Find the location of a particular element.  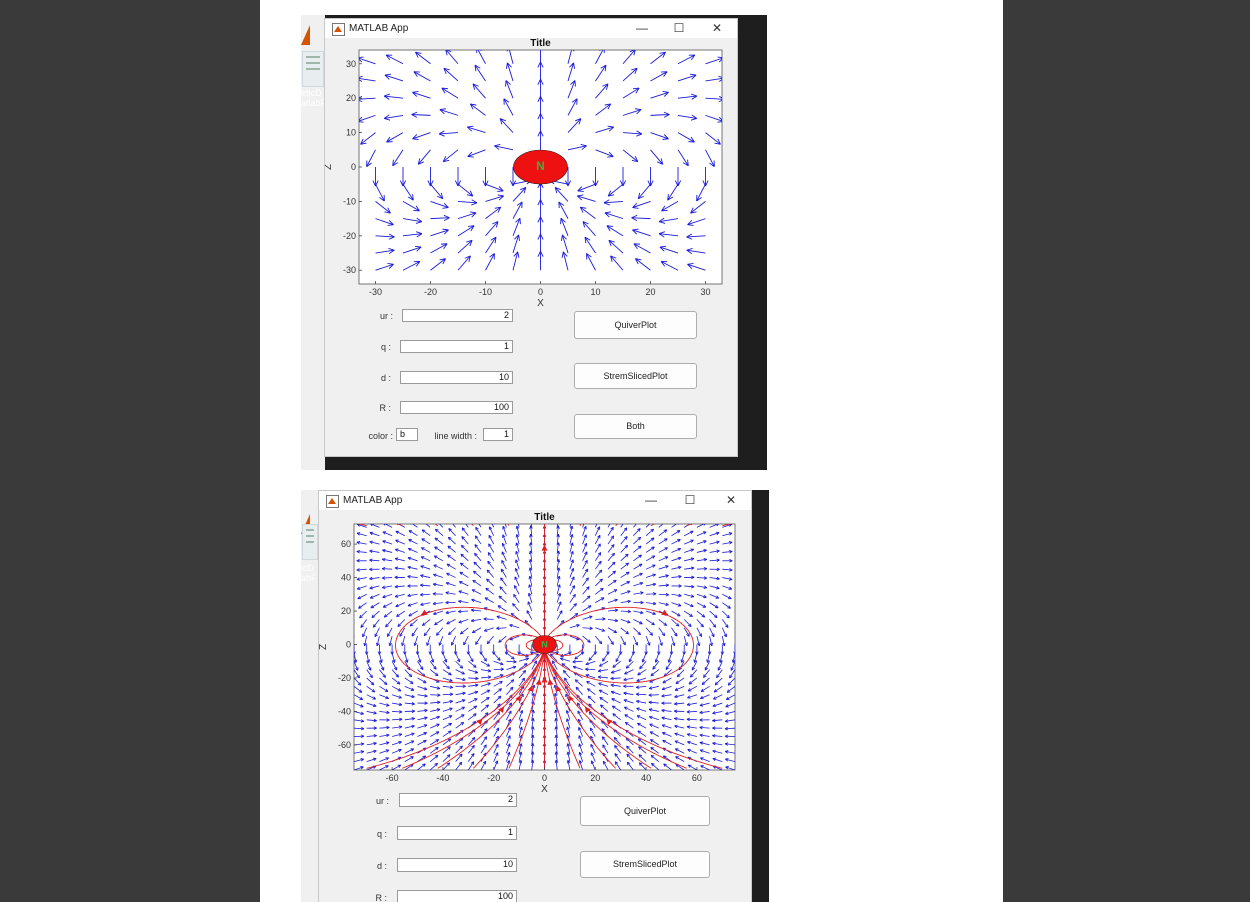

streamline-plot-axes: N Title -60 -40 -20 0 20 40 60 60 40 20 0 -20 -40 -60 X Z is located at coordinates (534, 652).